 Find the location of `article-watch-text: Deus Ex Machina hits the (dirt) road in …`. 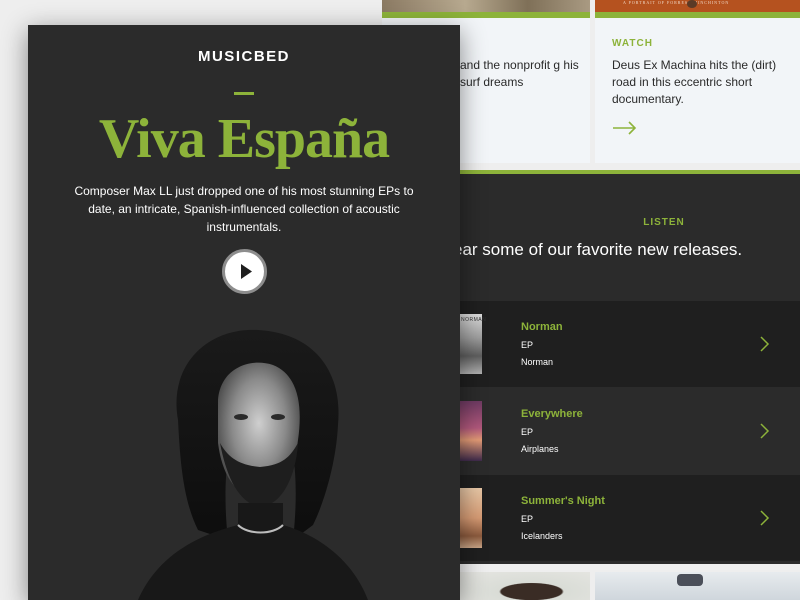

article-watch-text: Deus Ex Machina hits the (dirt) road in … is located at coordinates (694, 82).